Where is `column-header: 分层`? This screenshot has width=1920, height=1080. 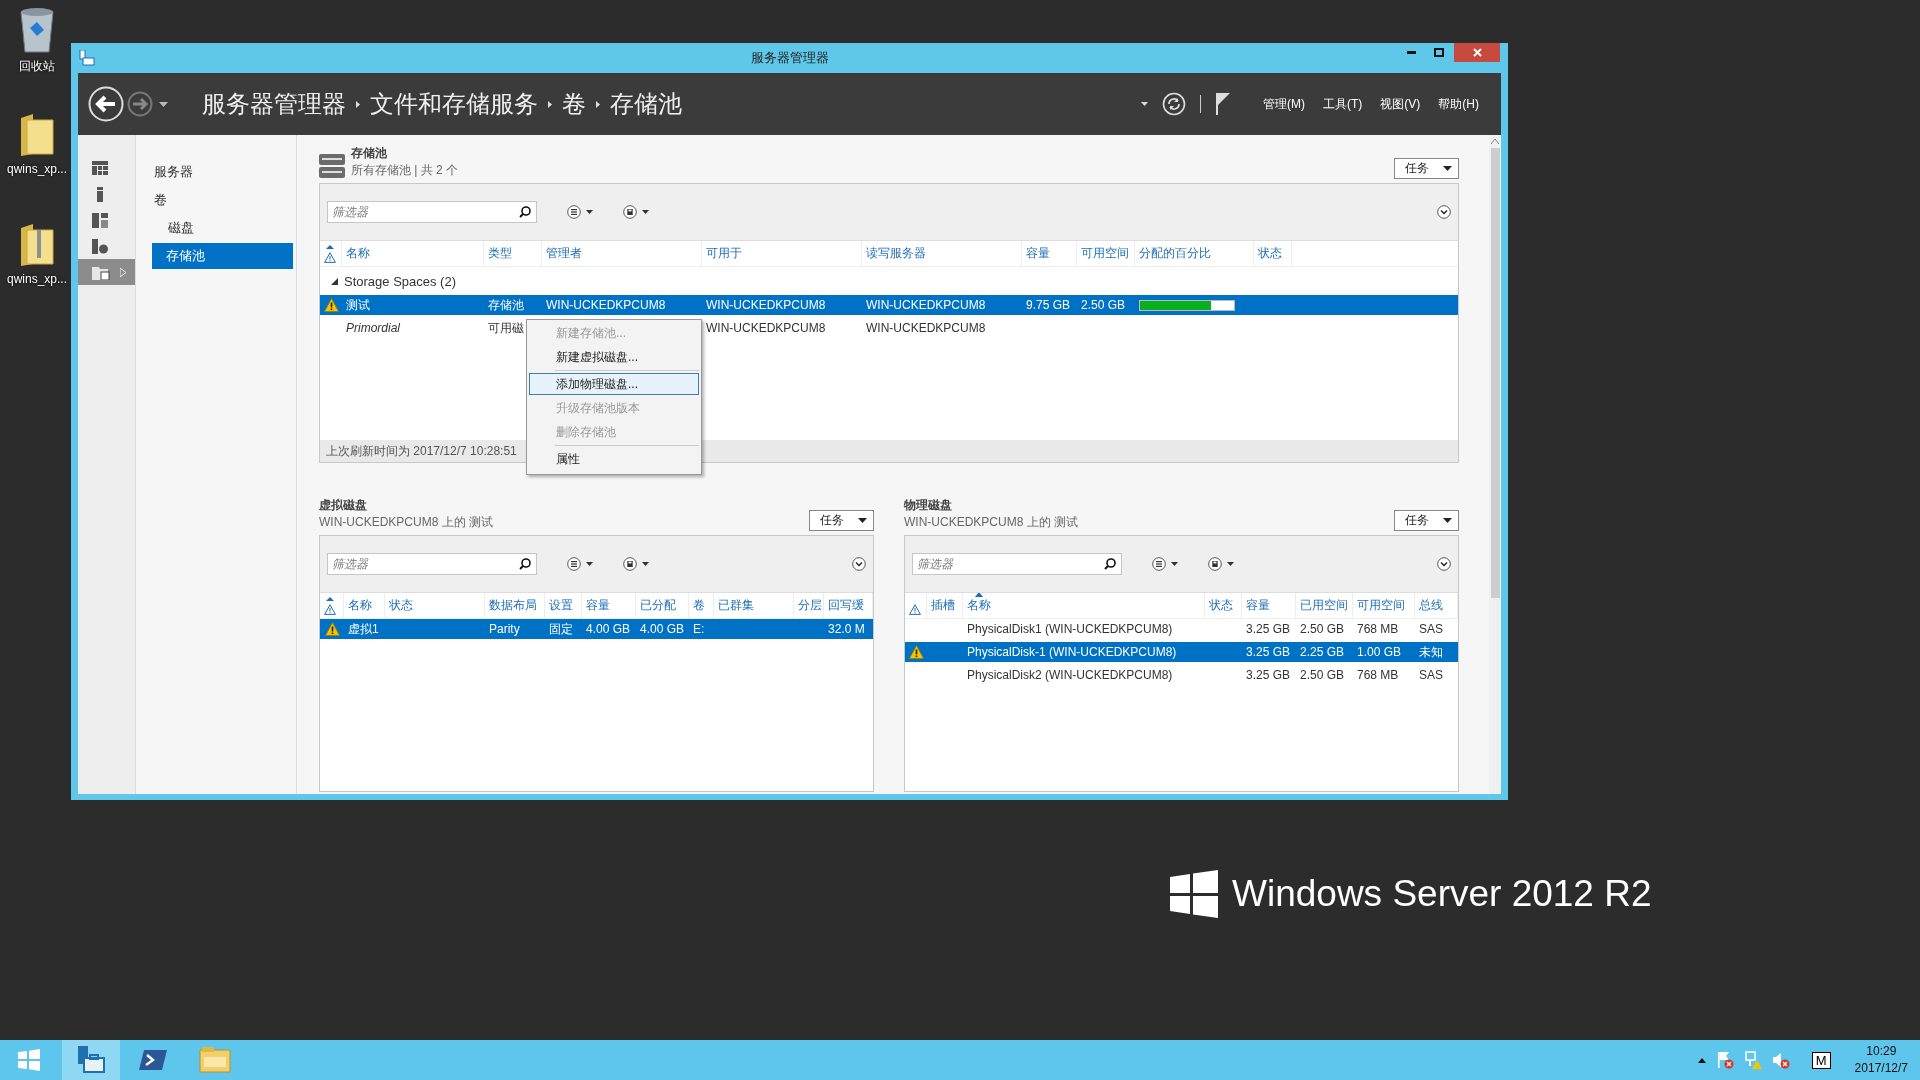 column-header: 分层 is located at coordinates (810, 603).